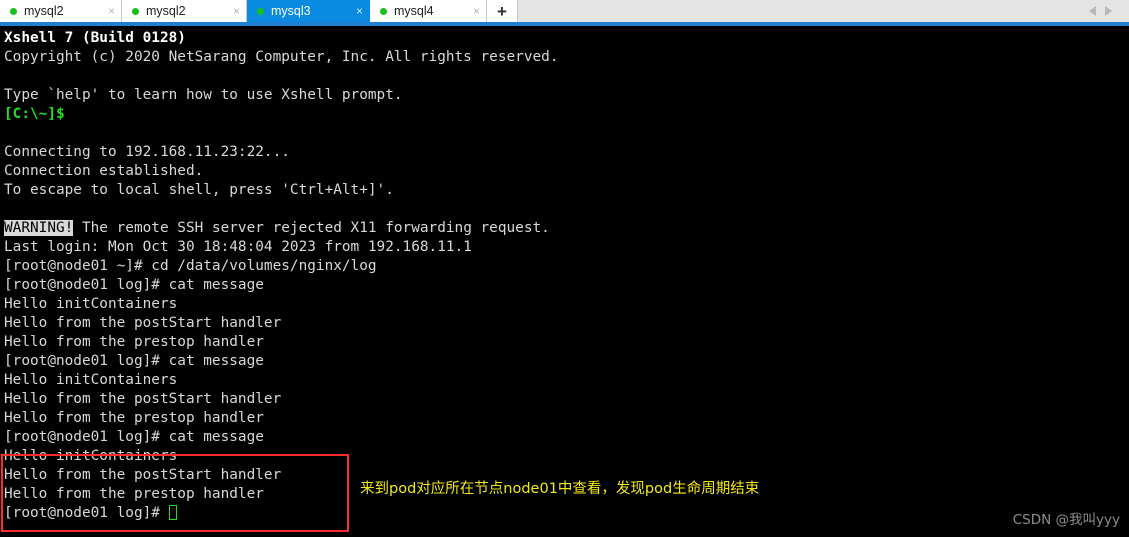 This screenshot has height=537, width=1129. What do you see at coordinates (34, 114) in the screenshot?
I see `terminal-text: [C:\~]$` at bounding box center [34, 114].